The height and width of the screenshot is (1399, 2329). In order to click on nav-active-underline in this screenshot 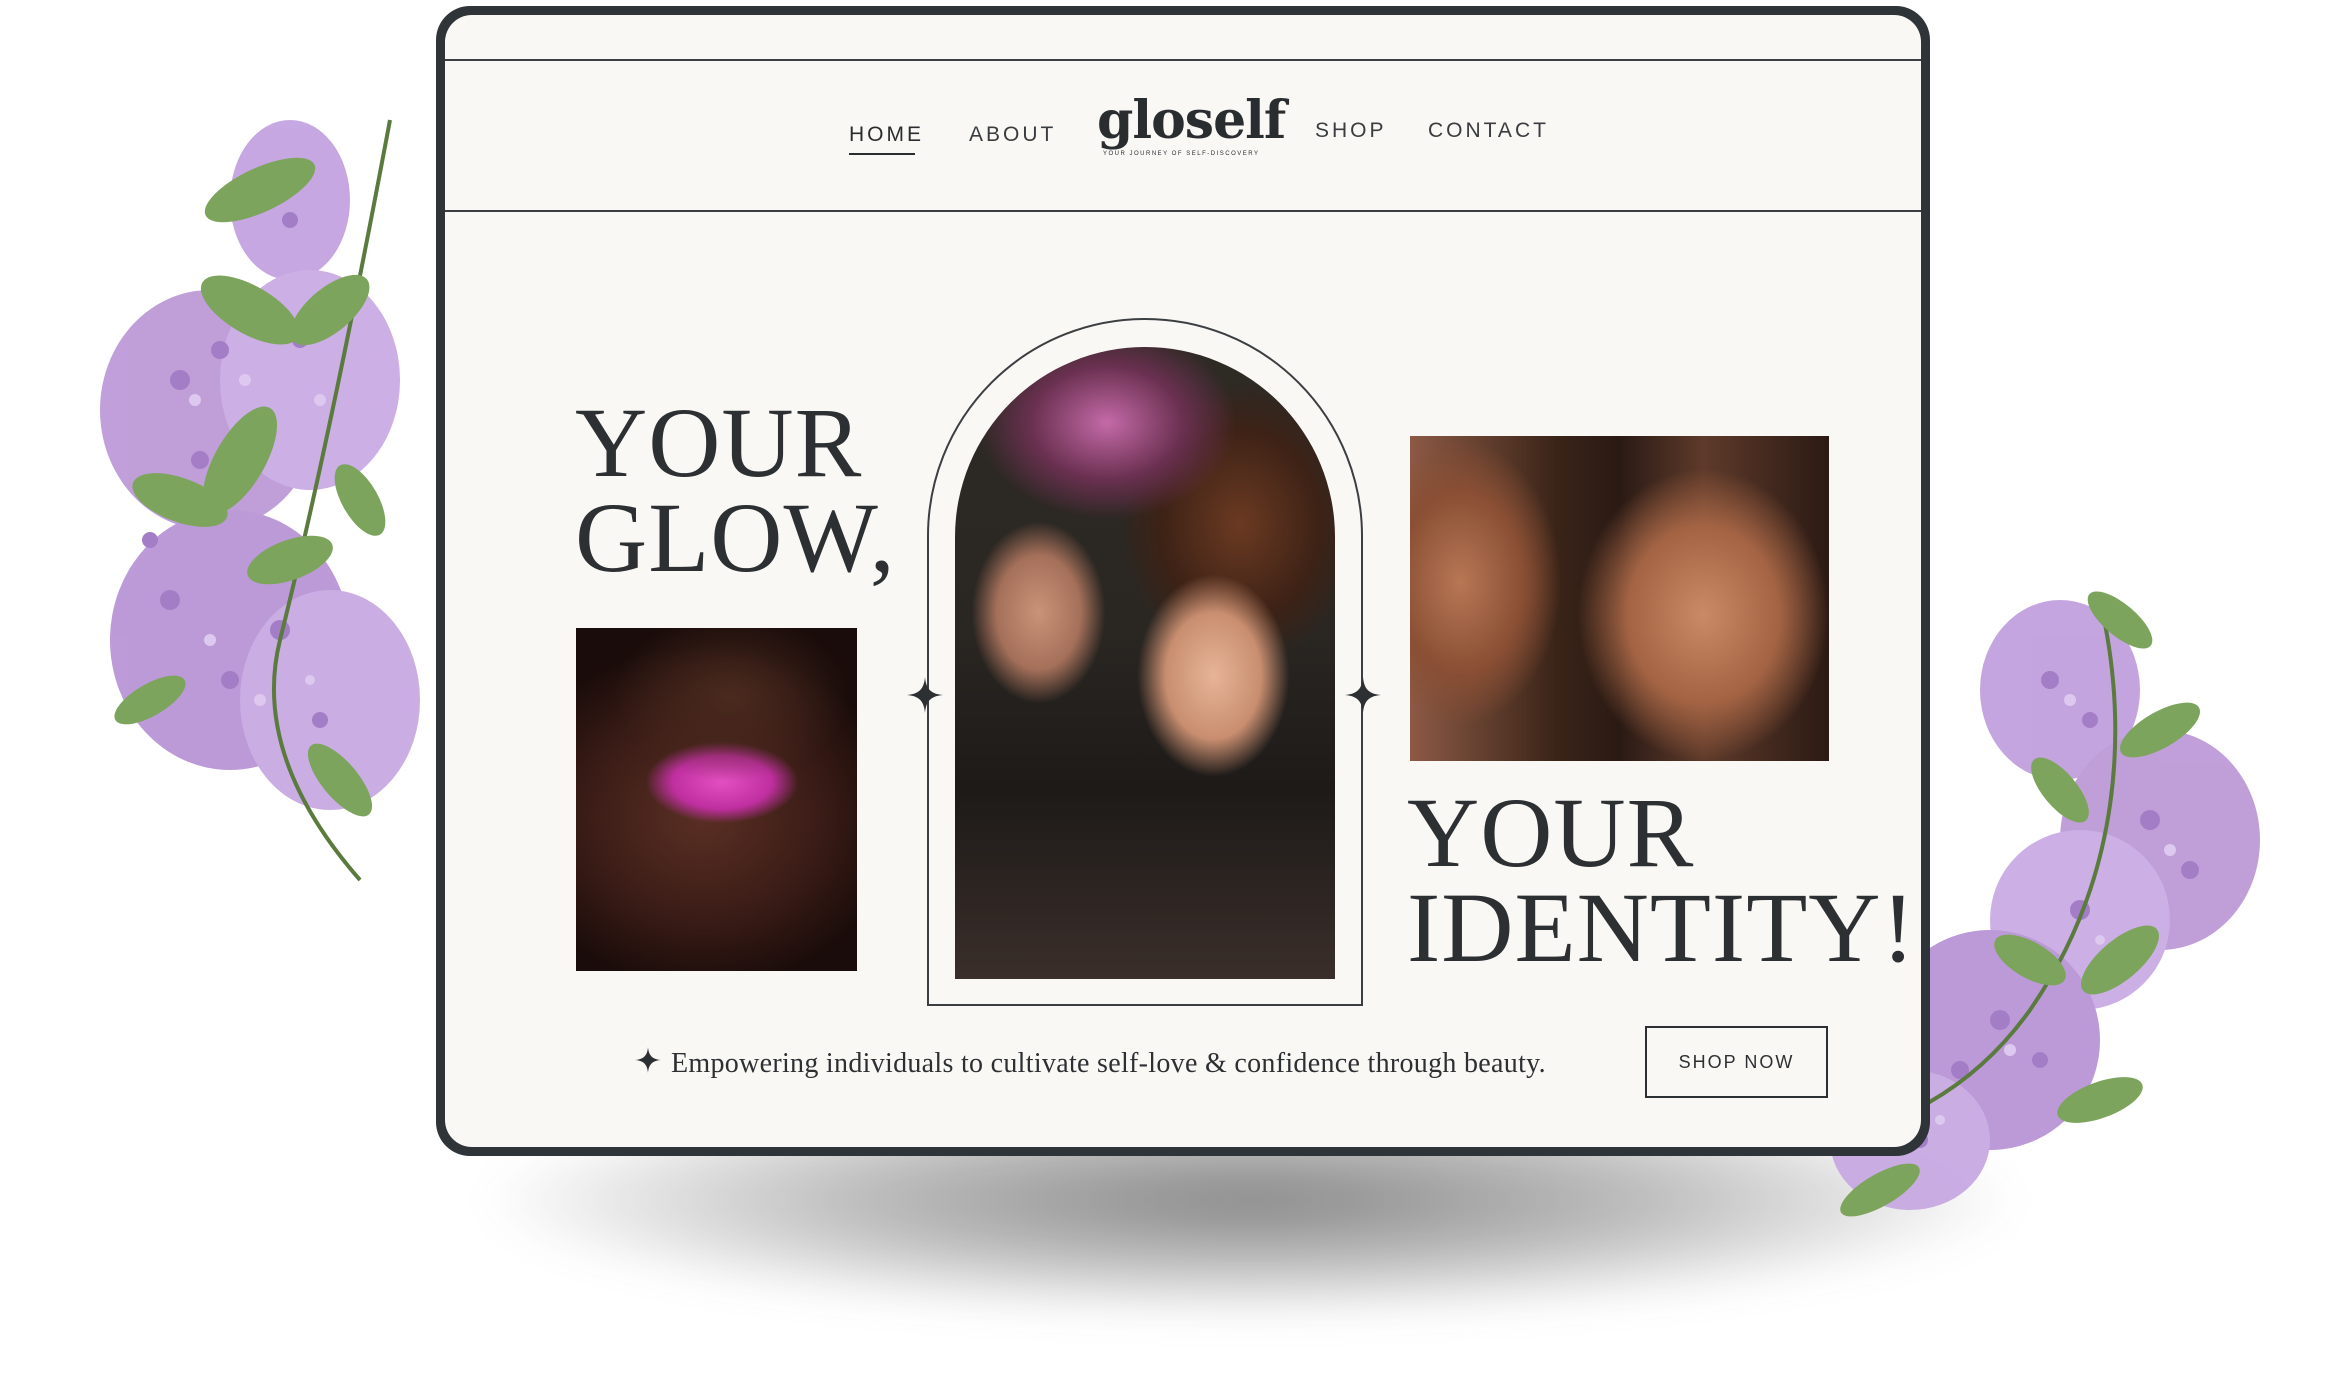, I will do `click(882, 154)`.